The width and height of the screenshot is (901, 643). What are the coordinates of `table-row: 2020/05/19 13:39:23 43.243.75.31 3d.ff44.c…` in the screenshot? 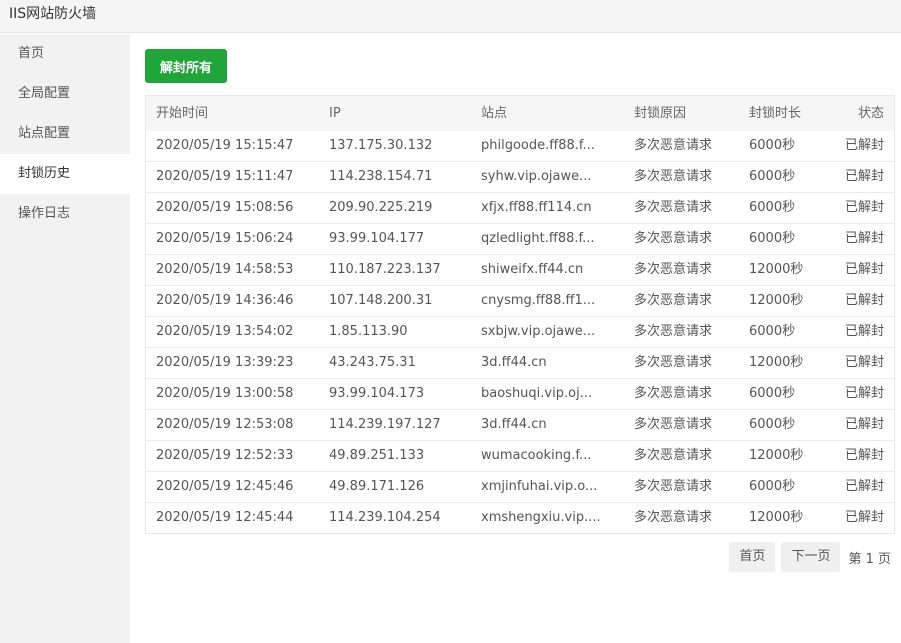 It's located at (520, 362).